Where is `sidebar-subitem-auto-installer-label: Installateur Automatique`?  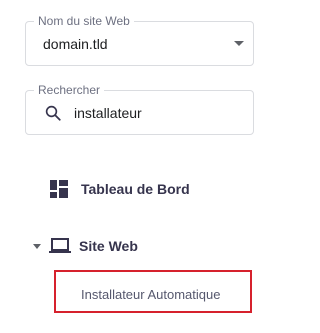
sidebar-subitem-auto-installer-label: Installateur Automatique is located at coordinates (151, 294).